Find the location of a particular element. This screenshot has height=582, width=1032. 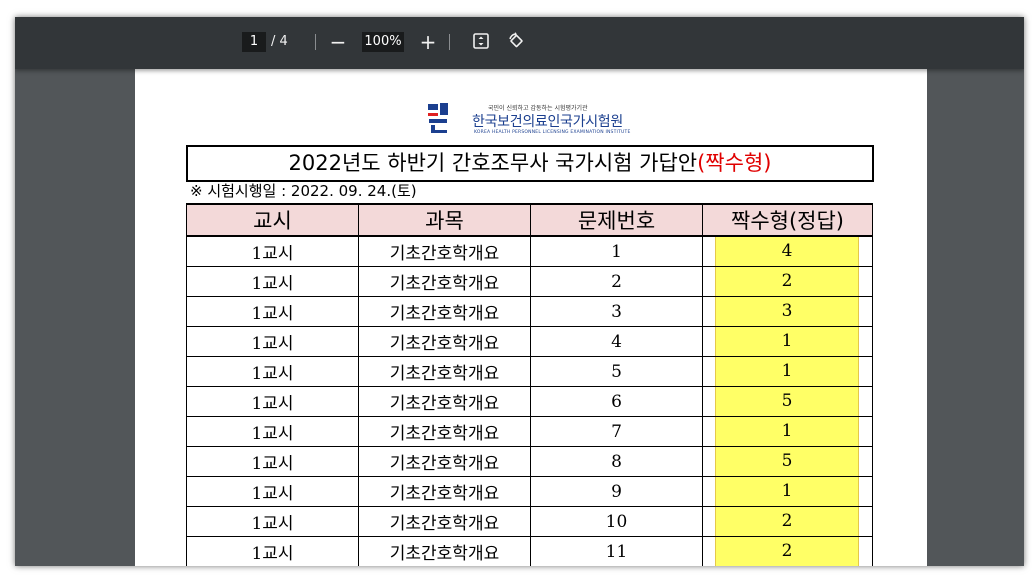

table-row: 1교시 기초간호학개요 3 3 is located at coordinates (529, 311).